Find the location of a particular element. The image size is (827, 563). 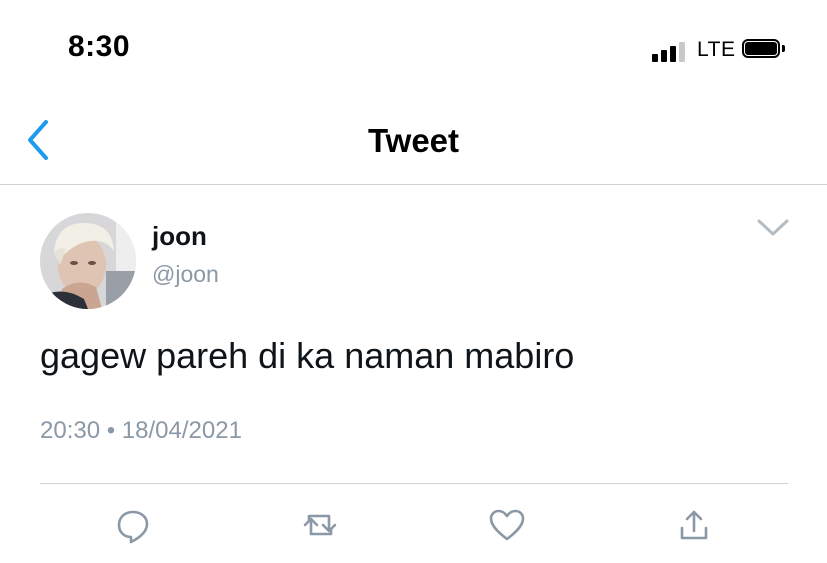

chevron-down-icon is located at coordinates (773, 227).